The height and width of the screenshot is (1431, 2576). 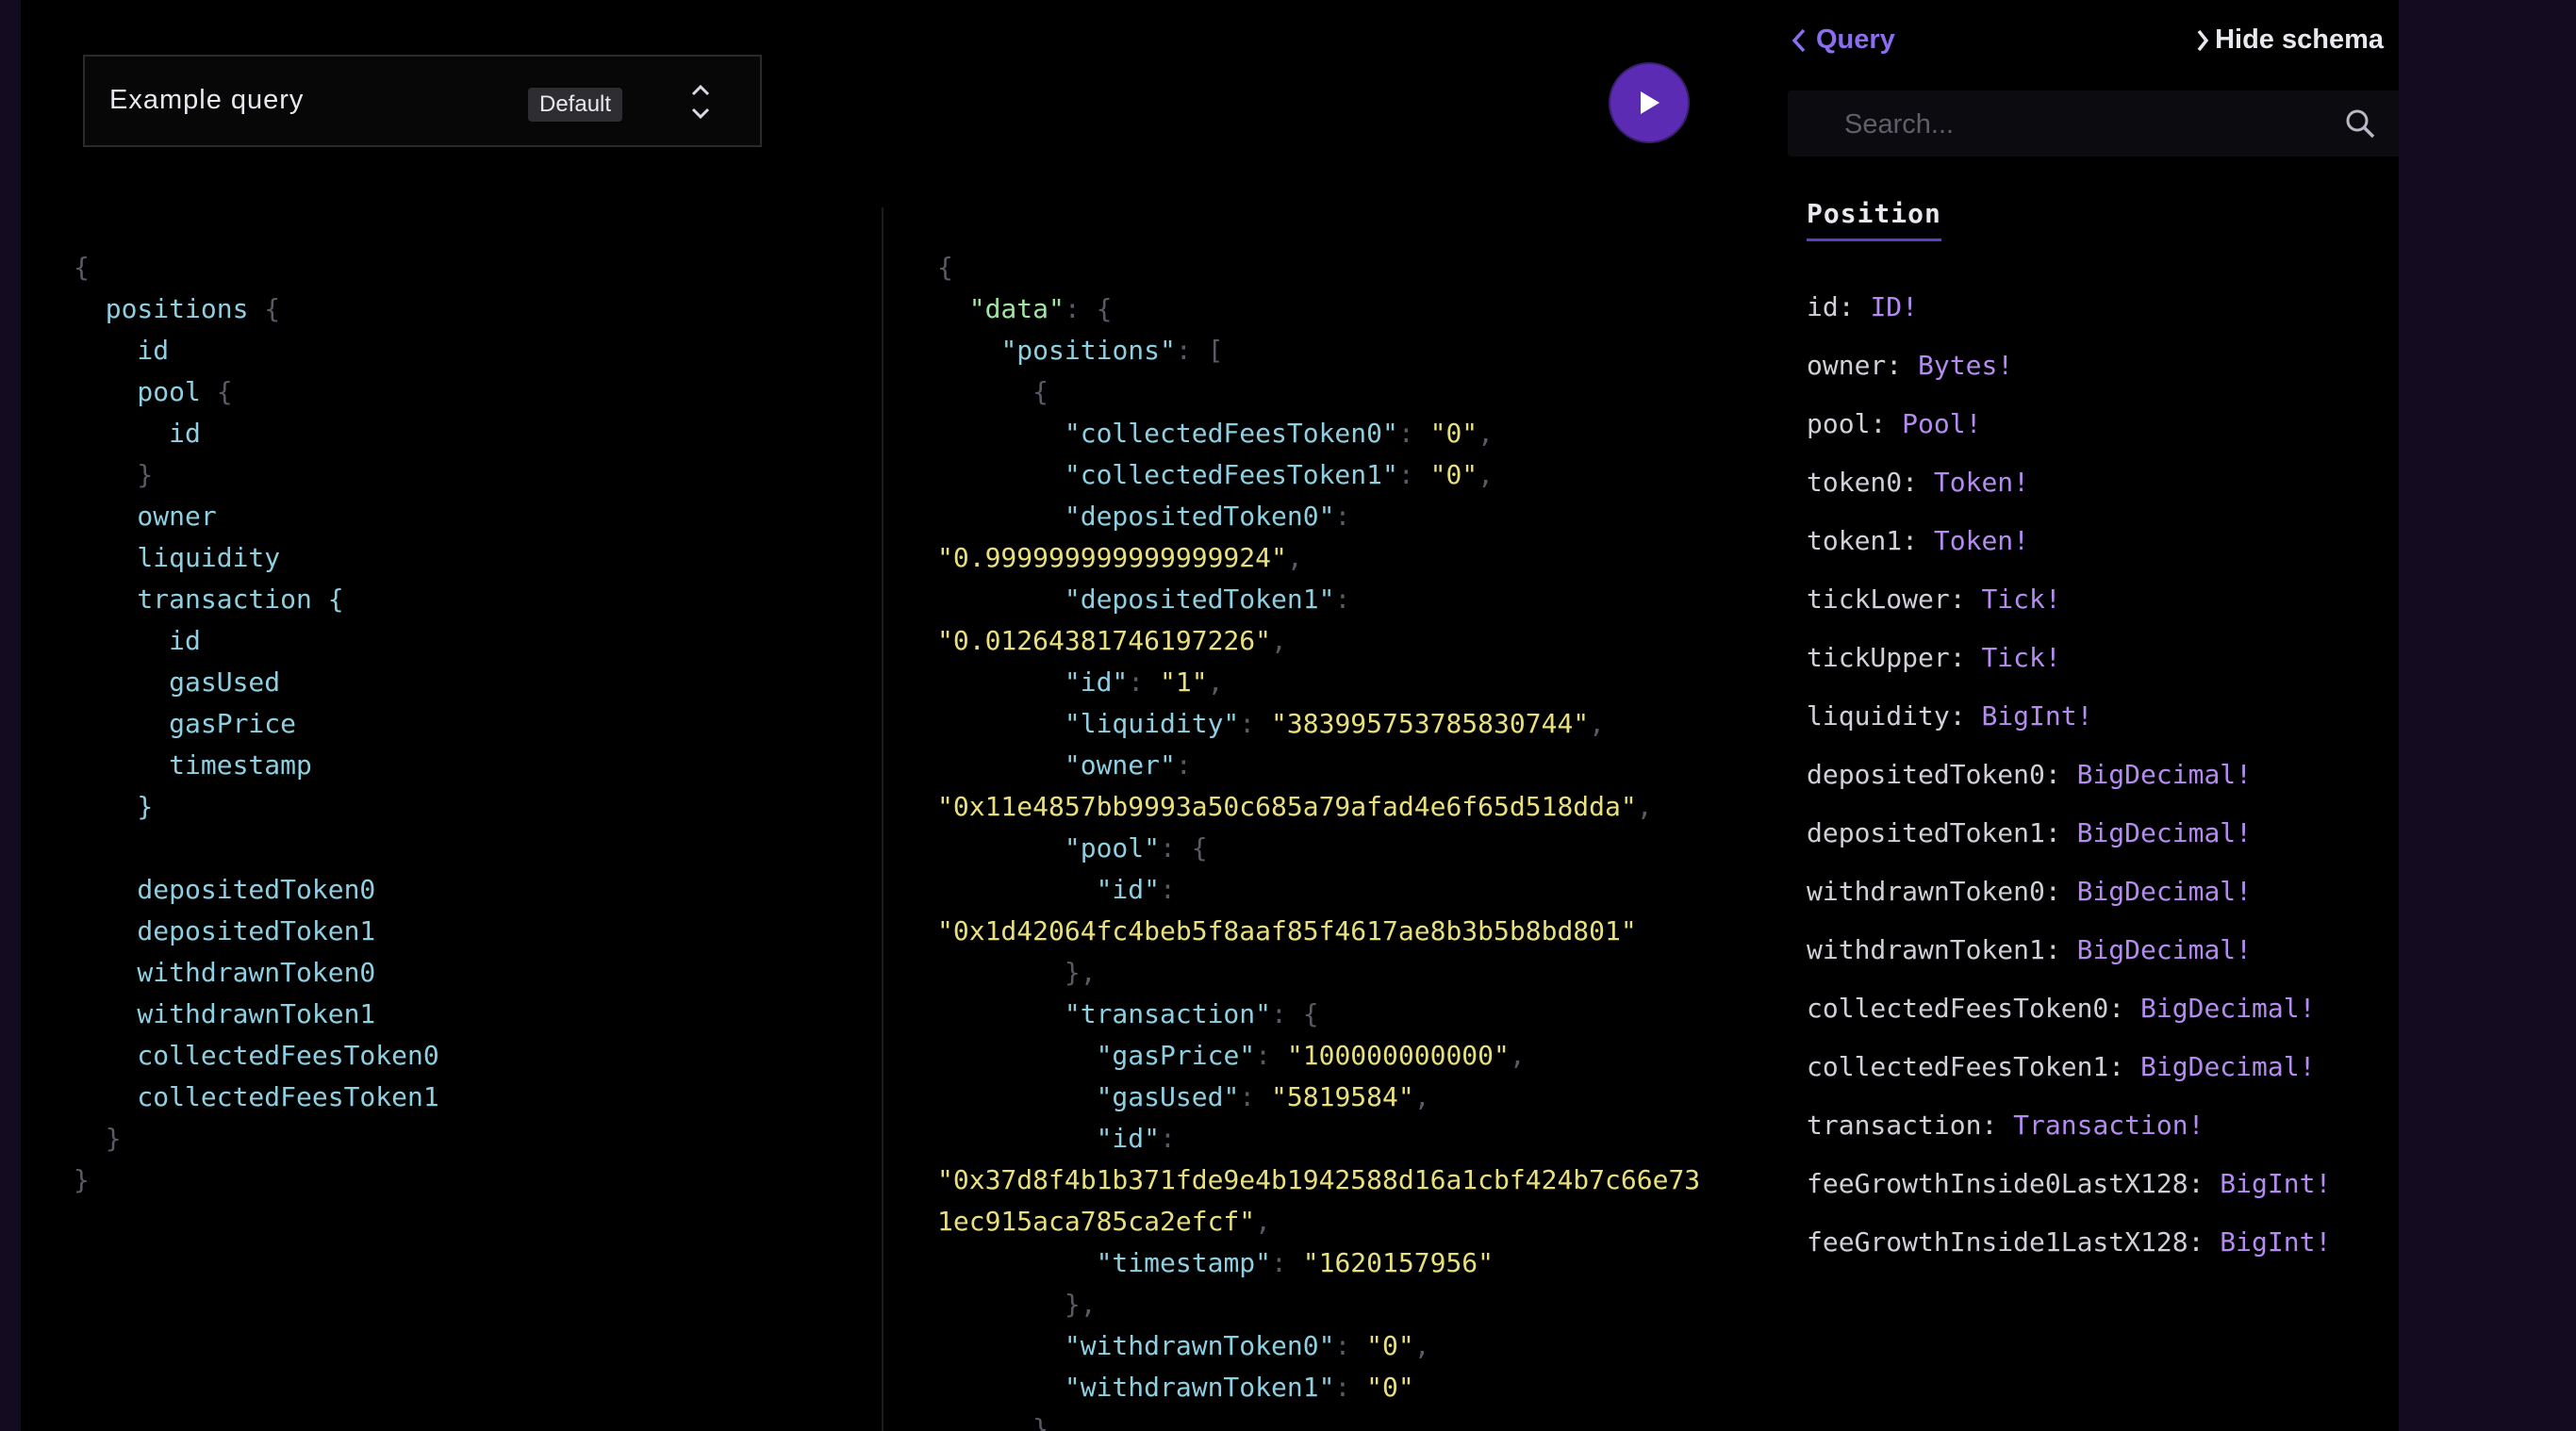 What do you see at coordinates (1799, 41) in the screenshot?
I see `chevron-left-icon` at bounding box center [1799, 41].